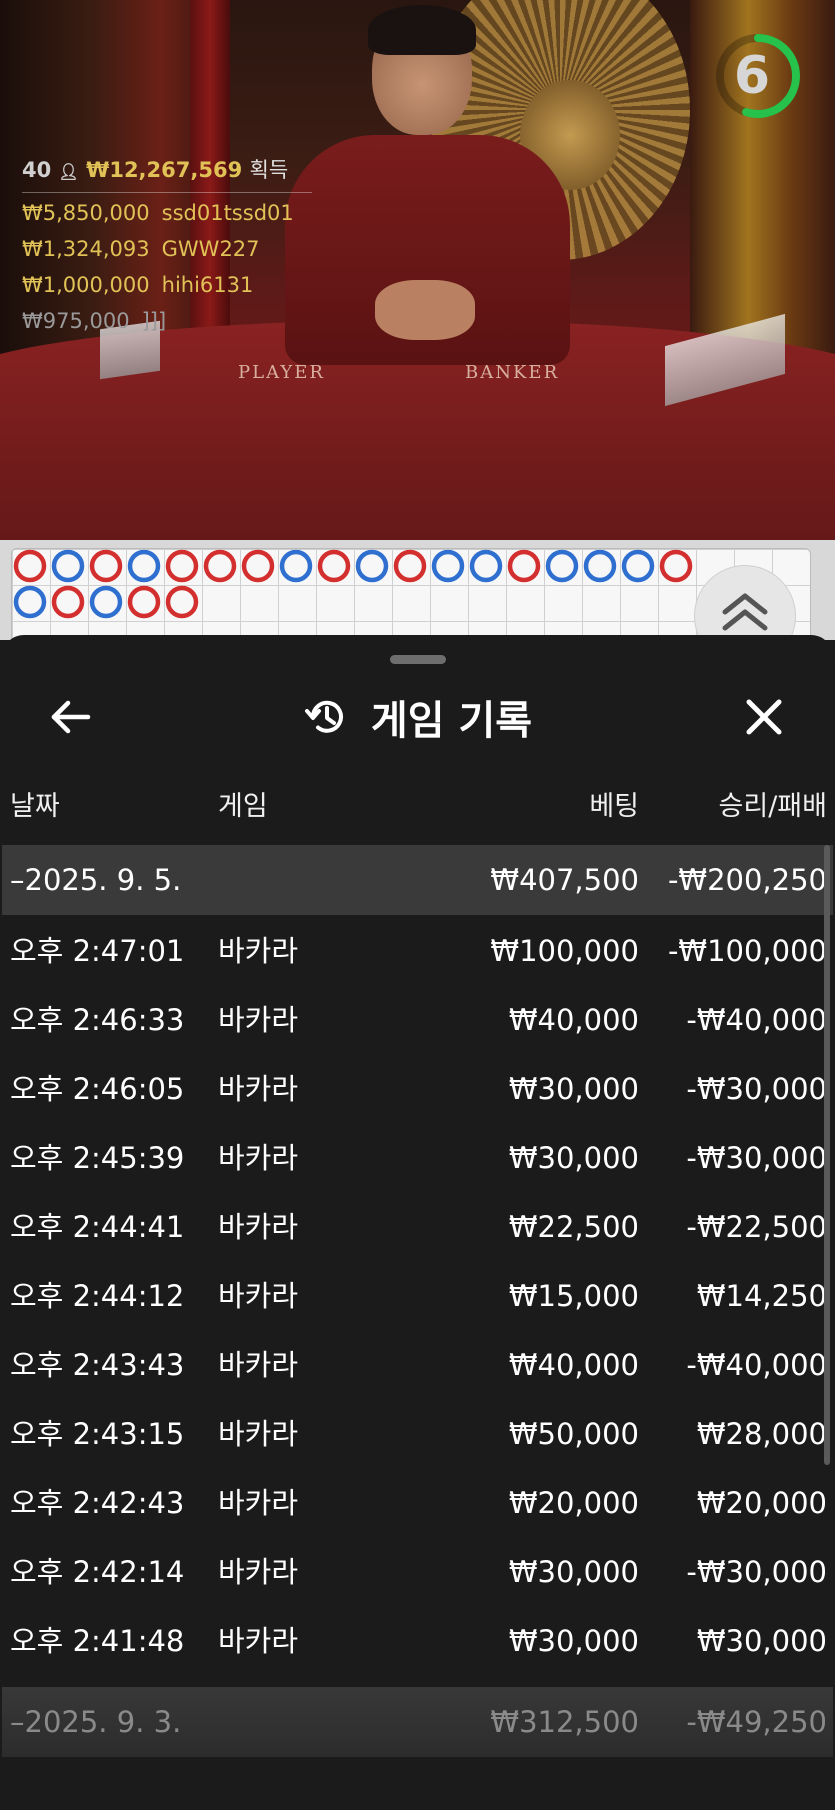  Describe the element at coordinates (97, 1296) in the screenshot. I see `row-time: 오후 2:44:12` at that location.